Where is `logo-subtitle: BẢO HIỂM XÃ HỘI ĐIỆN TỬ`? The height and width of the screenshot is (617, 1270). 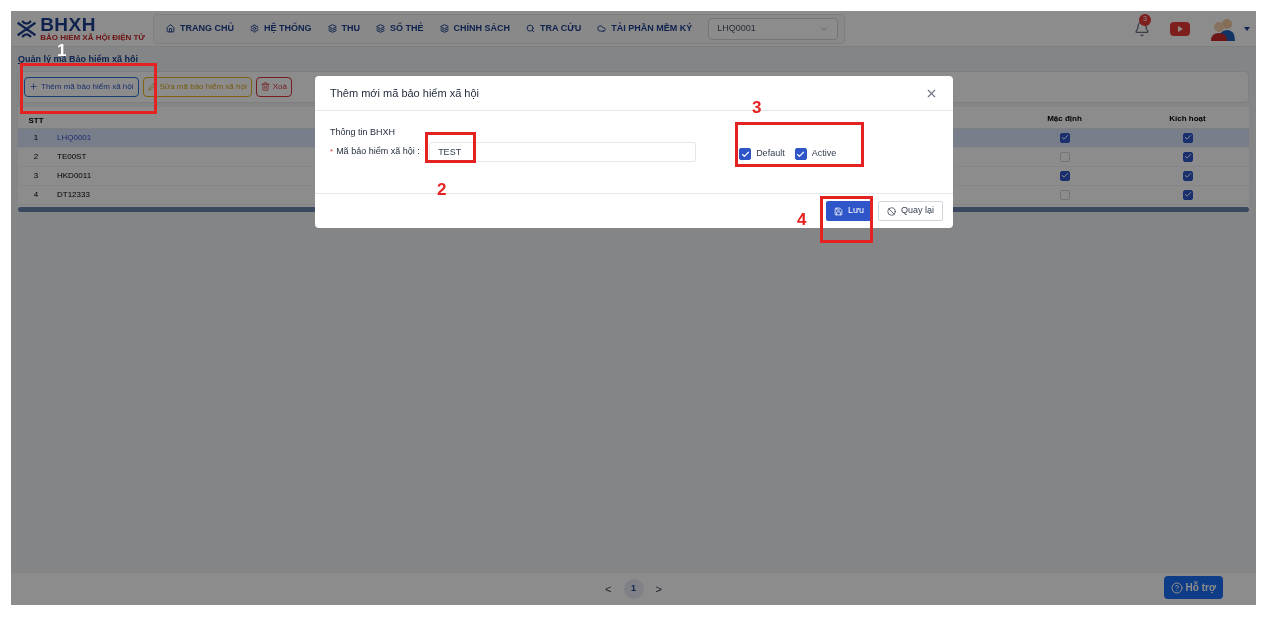
logo-subtitle: BẢO HIỂM XÃ HỘI ĐIỆN TỬ is located at coordinates (92, 38).